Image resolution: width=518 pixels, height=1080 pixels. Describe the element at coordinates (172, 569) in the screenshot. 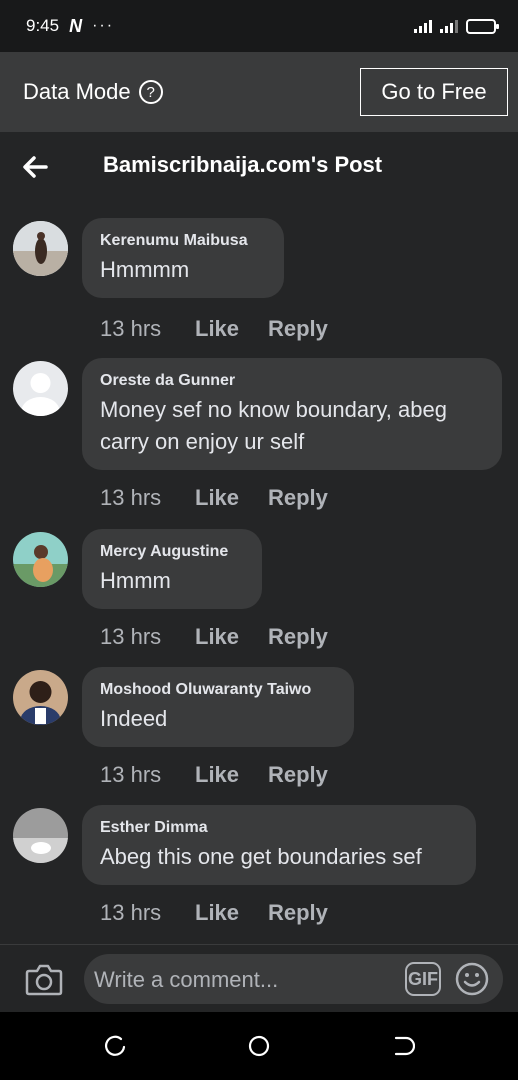

I see `comment-bubble: Mercy Augustine Hmmm` at that location.